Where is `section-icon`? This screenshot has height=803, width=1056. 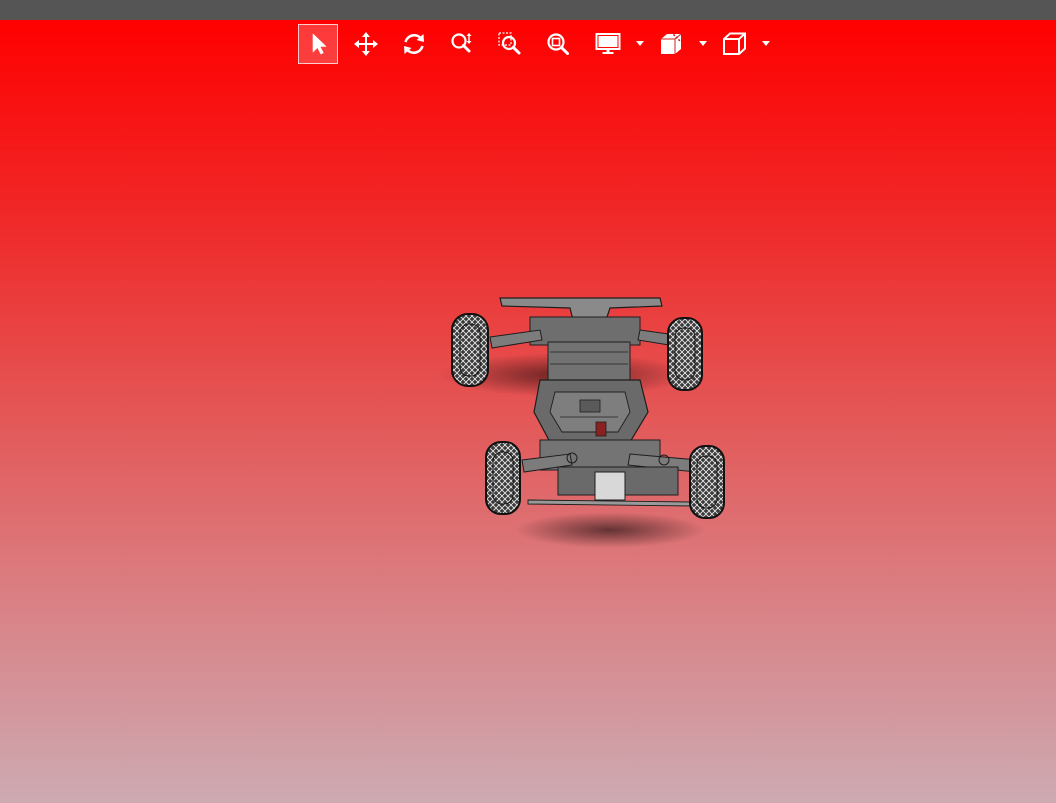 section-icon is located at coordinates (671, 42).